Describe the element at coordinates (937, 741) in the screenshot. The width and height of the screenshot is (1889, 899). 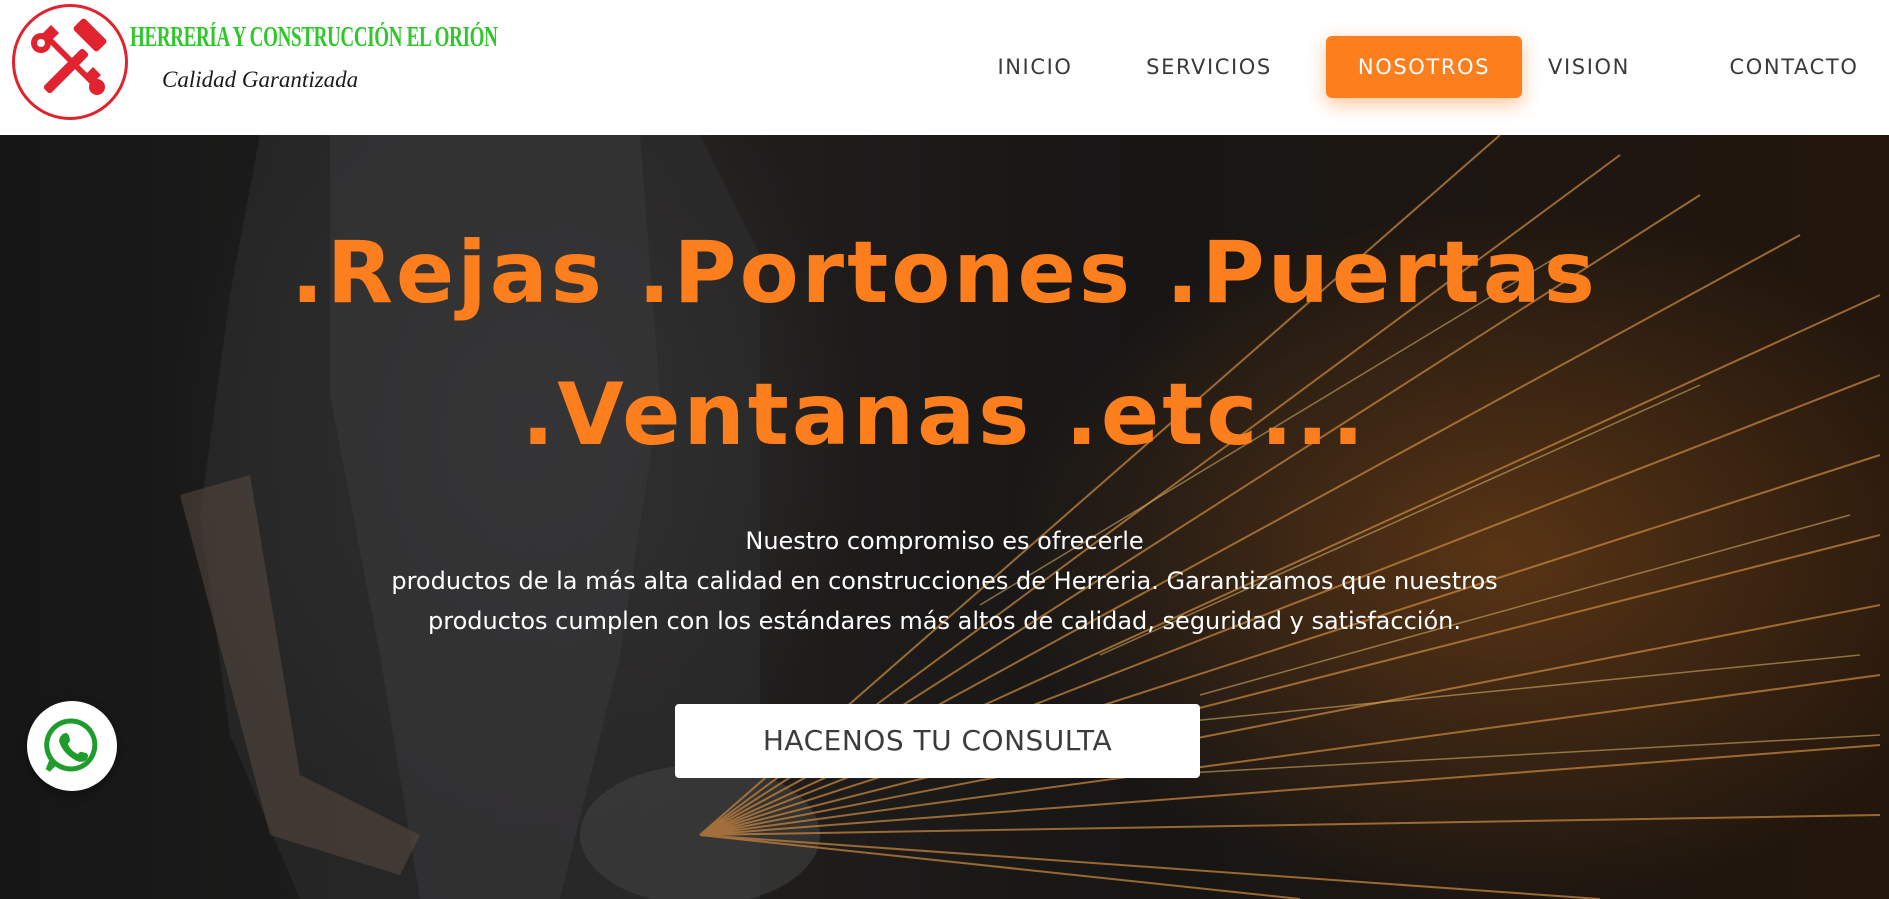
I see `consult-button: HACENOS TU CONSULTA` at that location.